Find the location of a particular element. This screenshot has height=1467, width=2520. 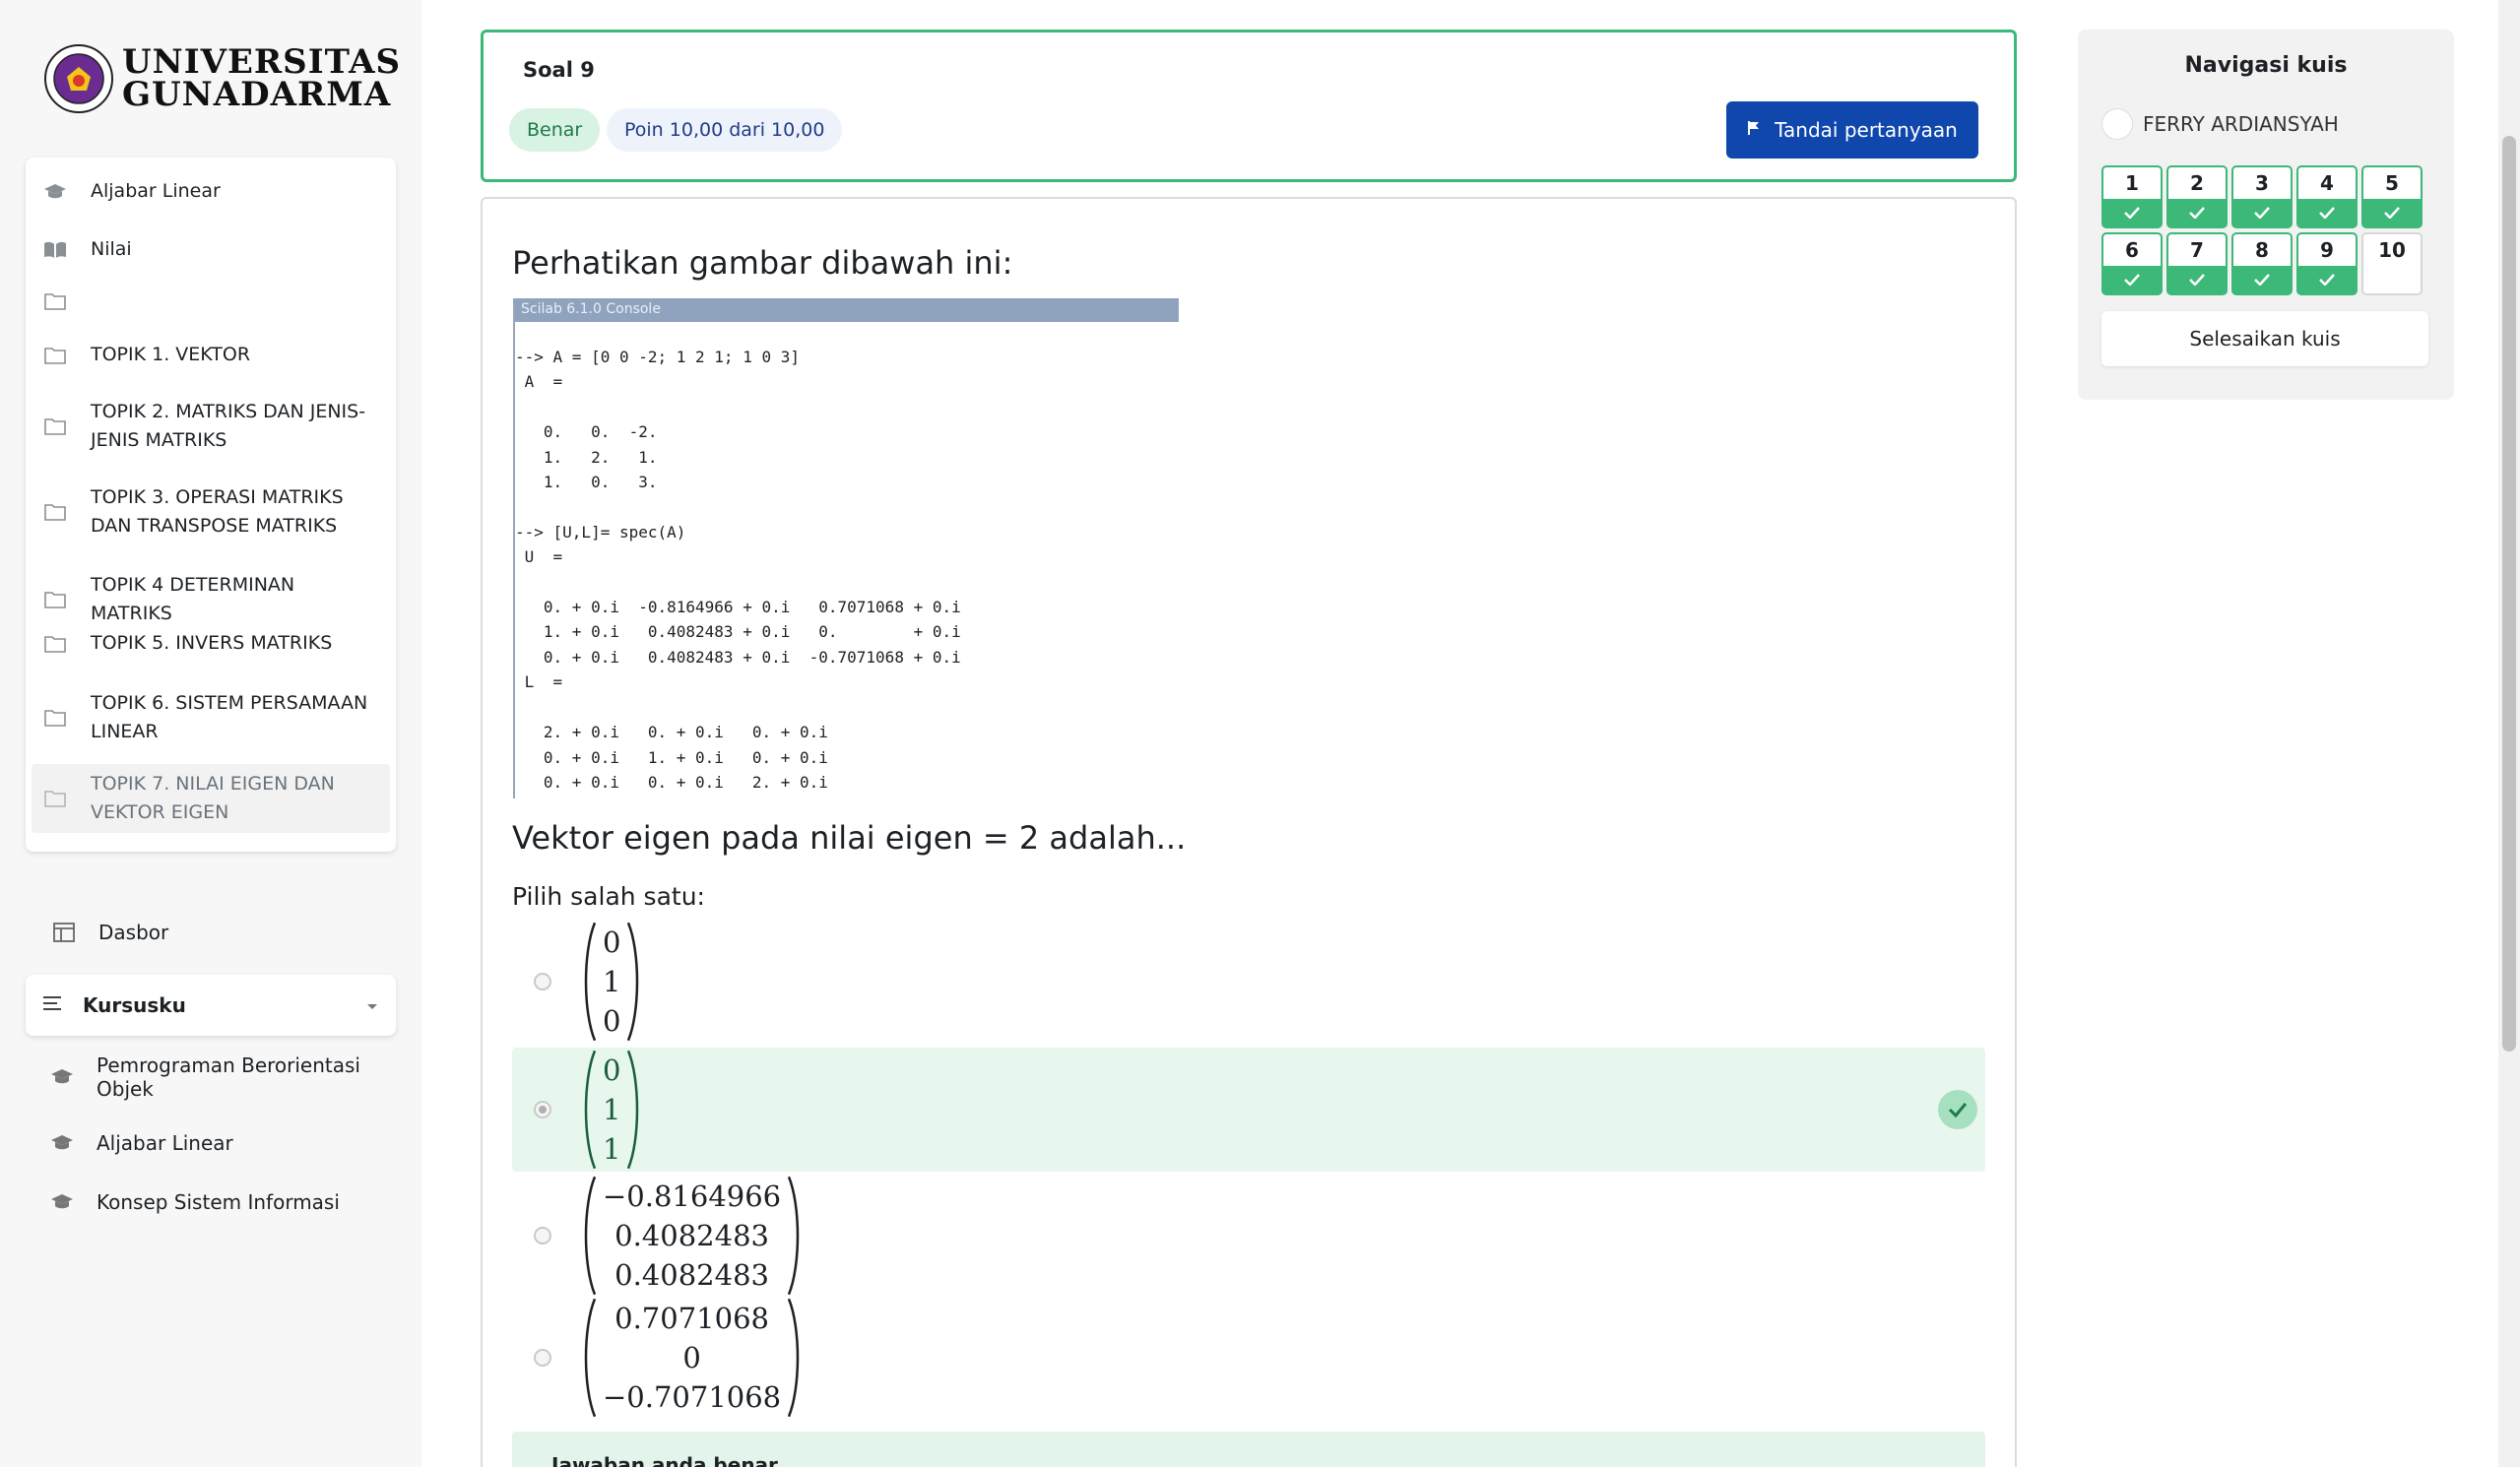

correct-check-icon is located at coordinates (1957, 1109).